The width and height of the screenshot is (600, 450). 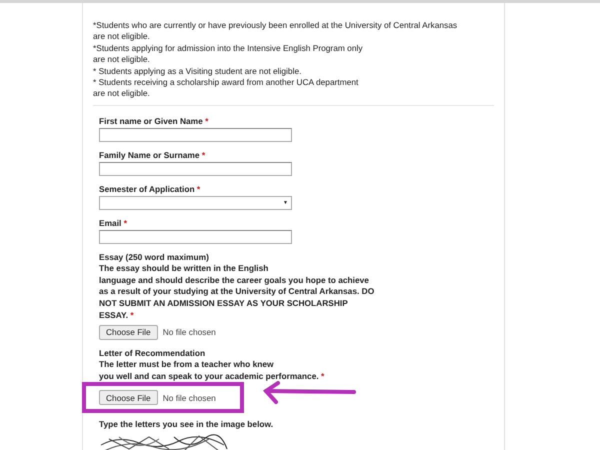 What do you see at coordinates (211, 376) in the screenshot?
I see `field-description: you well and can speak to your academic performance. *` at bounding box center [211, 376].